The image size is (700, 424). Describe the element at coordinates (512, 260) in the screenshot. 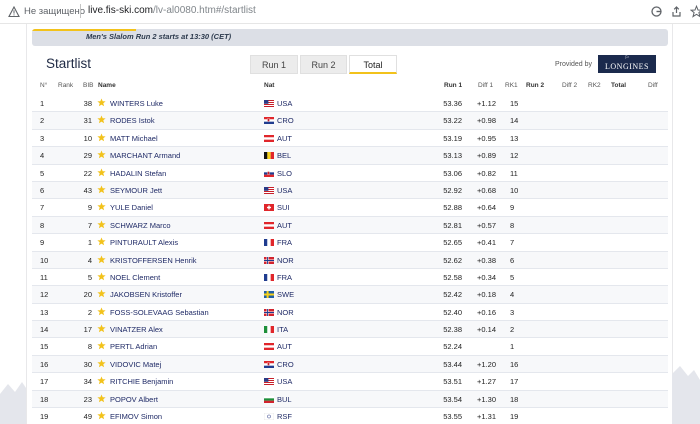

I see `run1-rank: 6` at that location.